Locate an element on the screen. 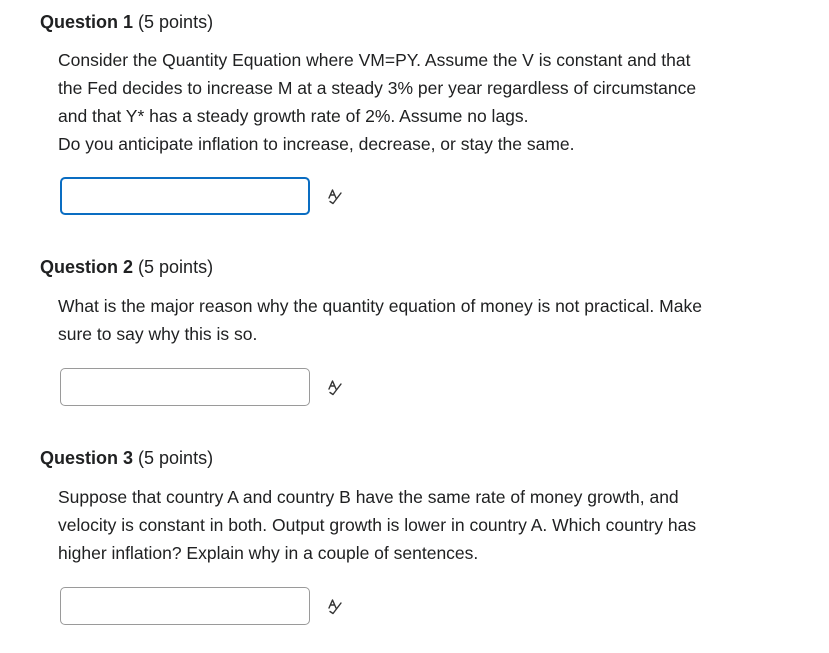 The height and width of the screenshot is (653, 829). question-2: Question 2 (5 points) is located at coordinates (420, 267).